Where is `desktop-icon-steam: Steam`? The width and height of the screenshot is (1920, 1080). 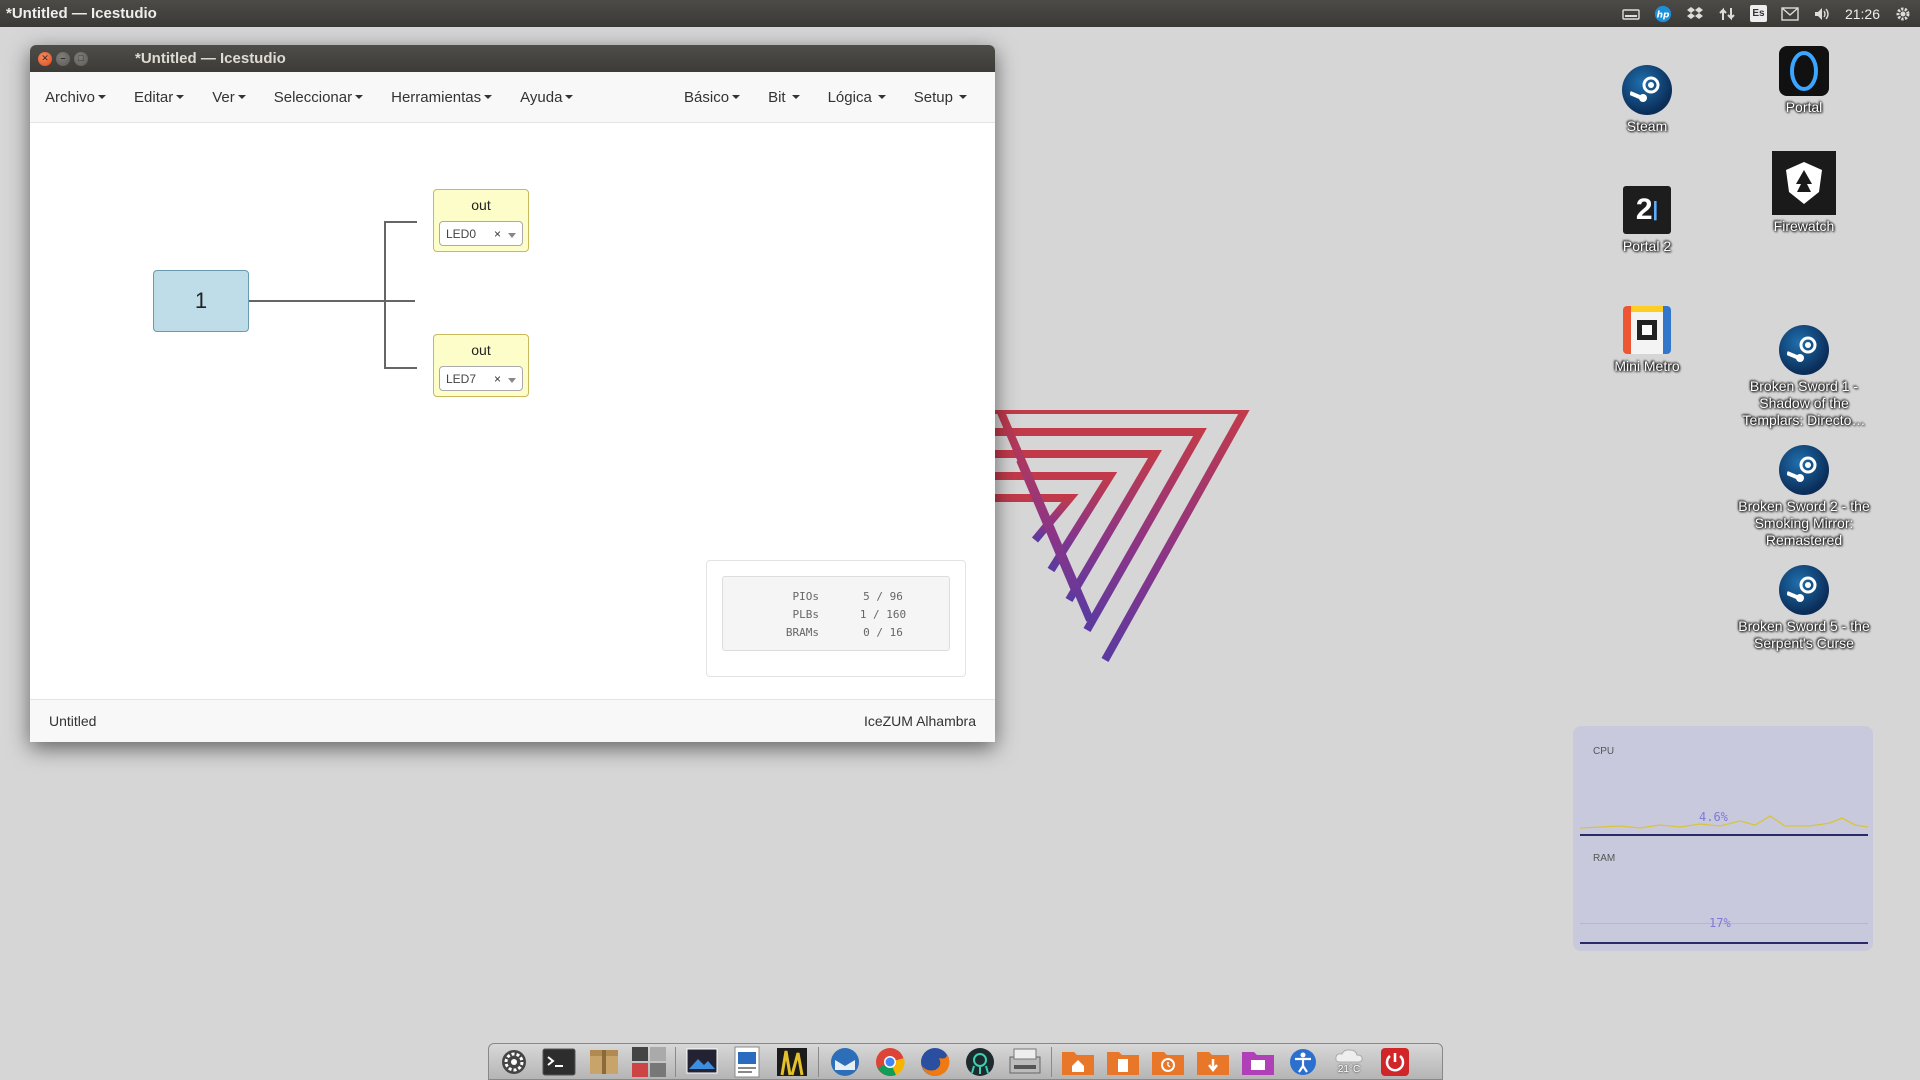
desktop-icon-steam: Steam is located at coordinates (1647, 99).